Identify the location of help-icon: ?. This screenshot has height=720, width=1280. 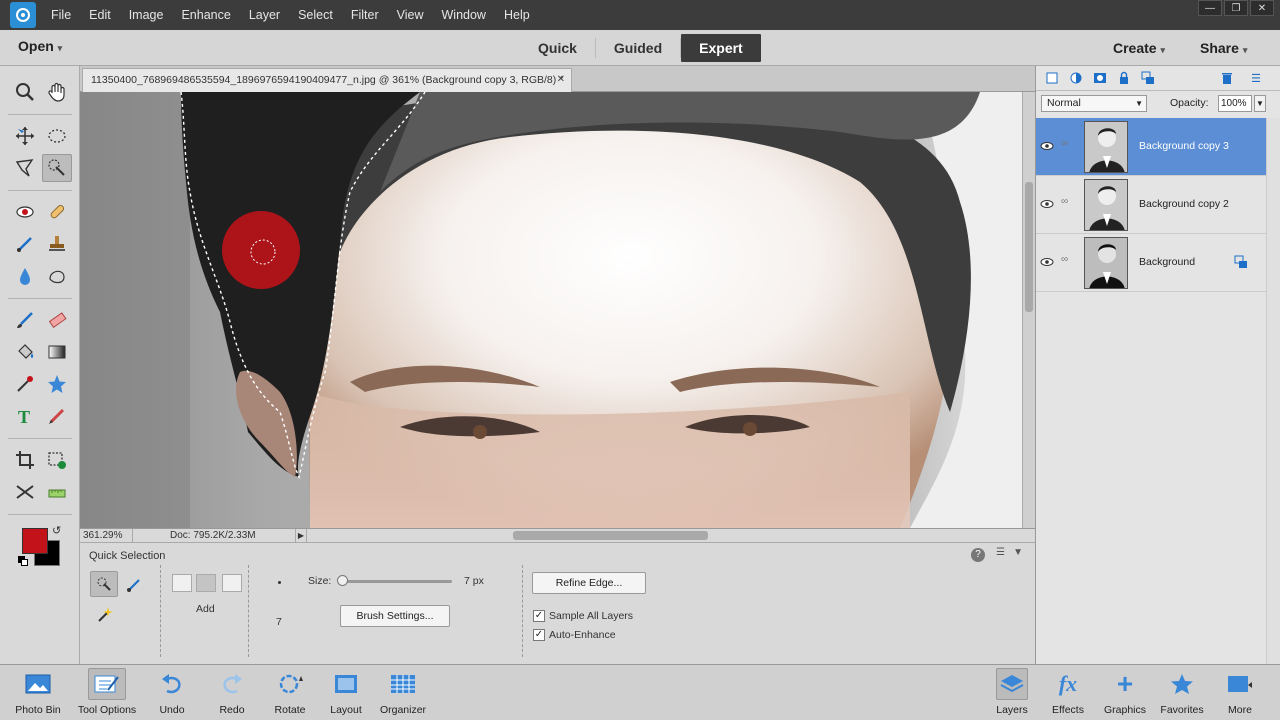
(978, 555).